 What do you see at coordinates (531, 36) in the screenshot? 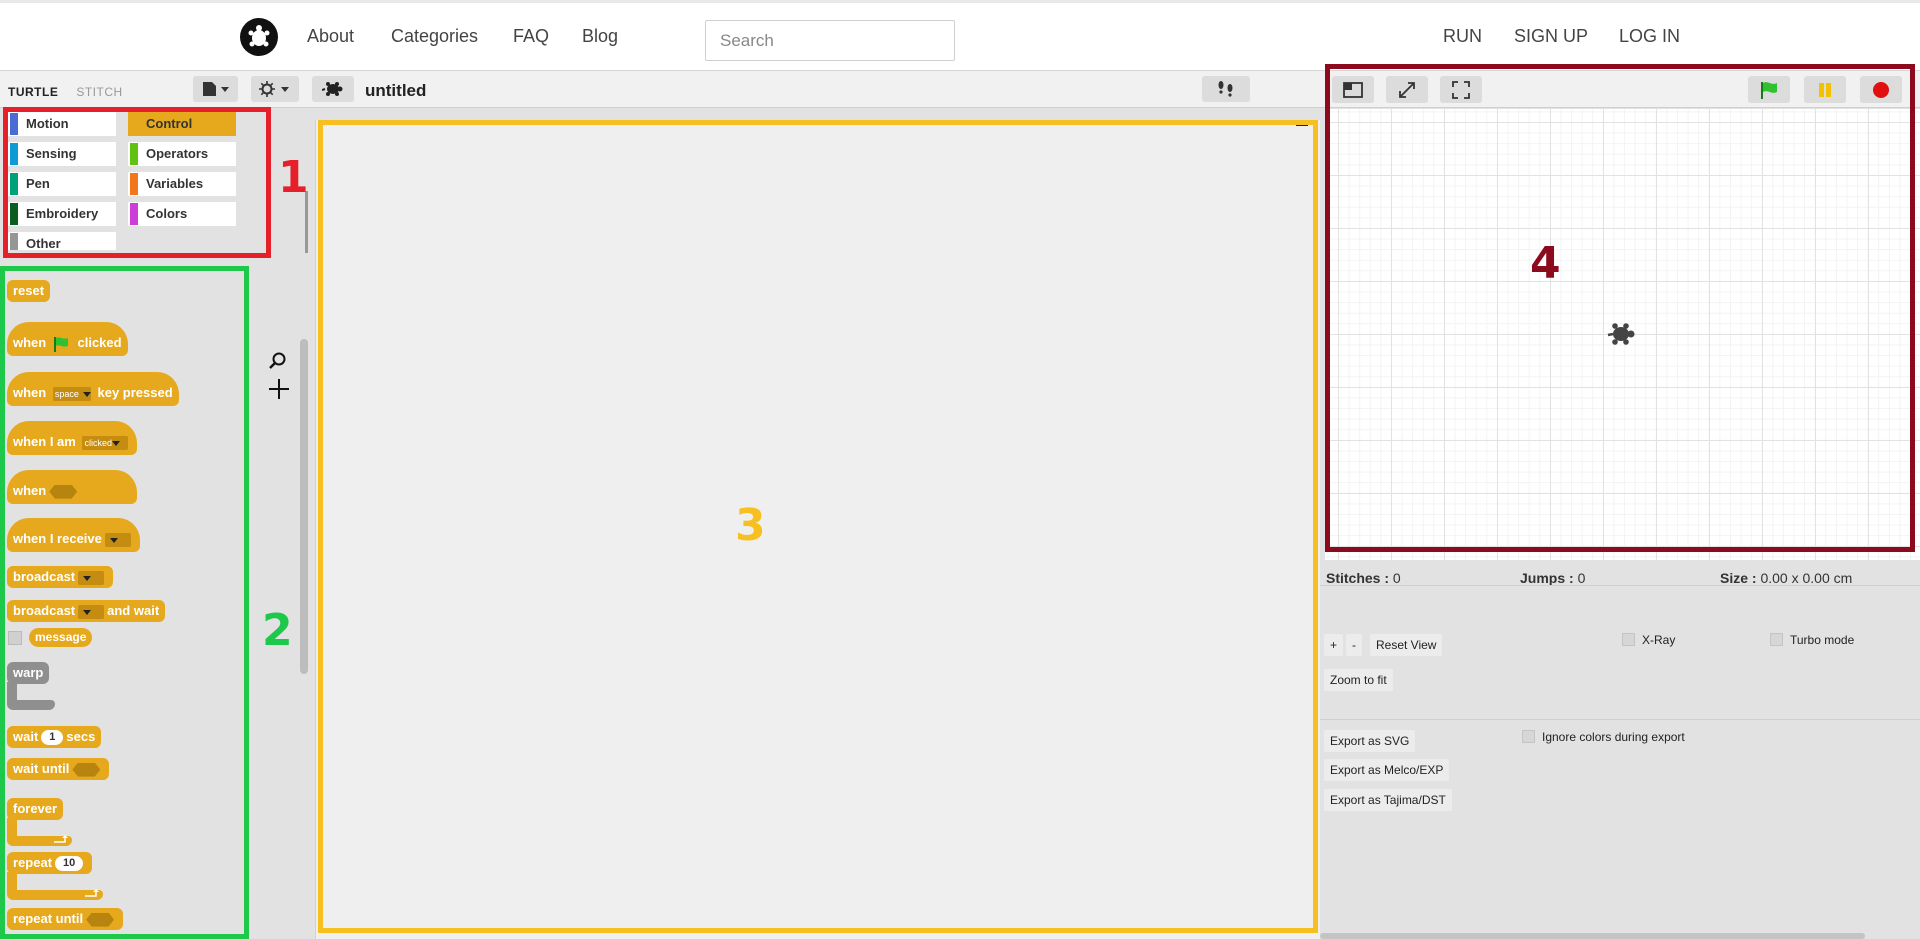
I see `nav-faq: FAQ` at bounding box center [531, 36].